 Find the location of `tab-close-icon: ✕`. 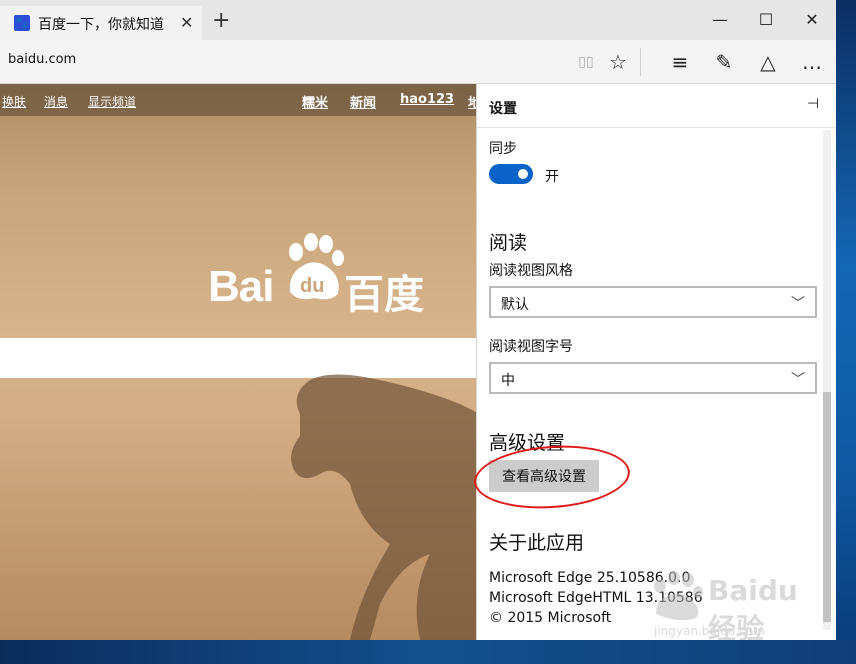

tab-close-icon: ✕ is located at coordinates (186, 22).